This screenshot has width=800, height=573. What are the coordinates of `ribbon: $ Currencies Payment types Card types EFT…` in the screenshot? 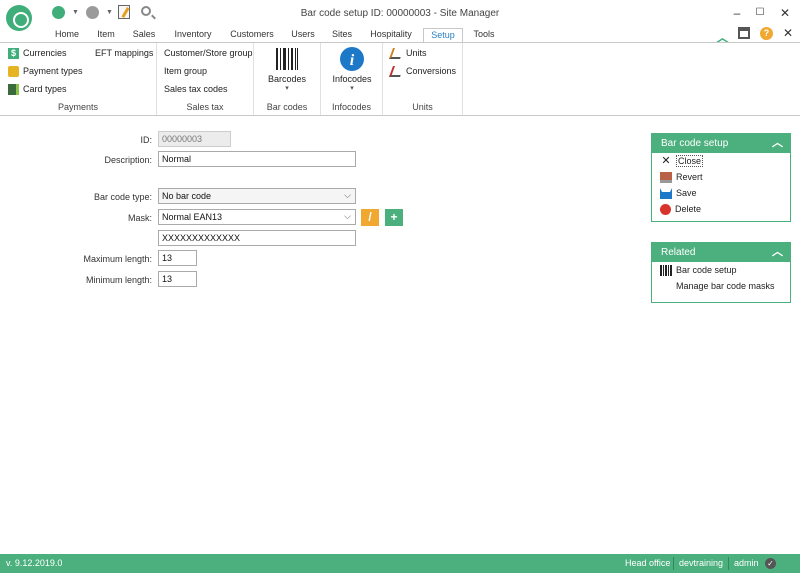 It's located at (400, 79).